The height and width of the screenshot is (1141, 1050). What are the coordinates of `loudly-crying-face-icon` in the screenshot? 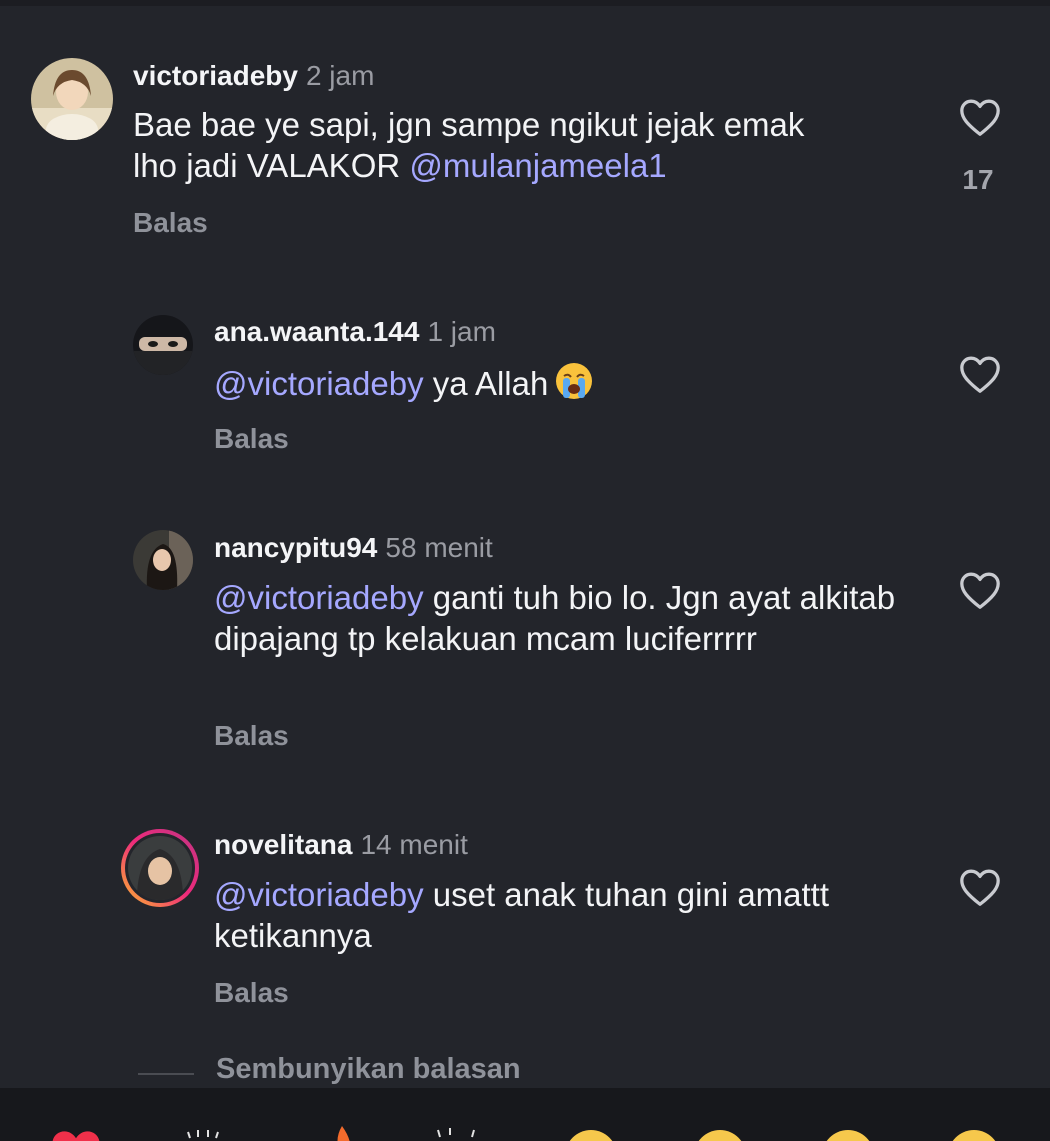 It's located at (574, 381).